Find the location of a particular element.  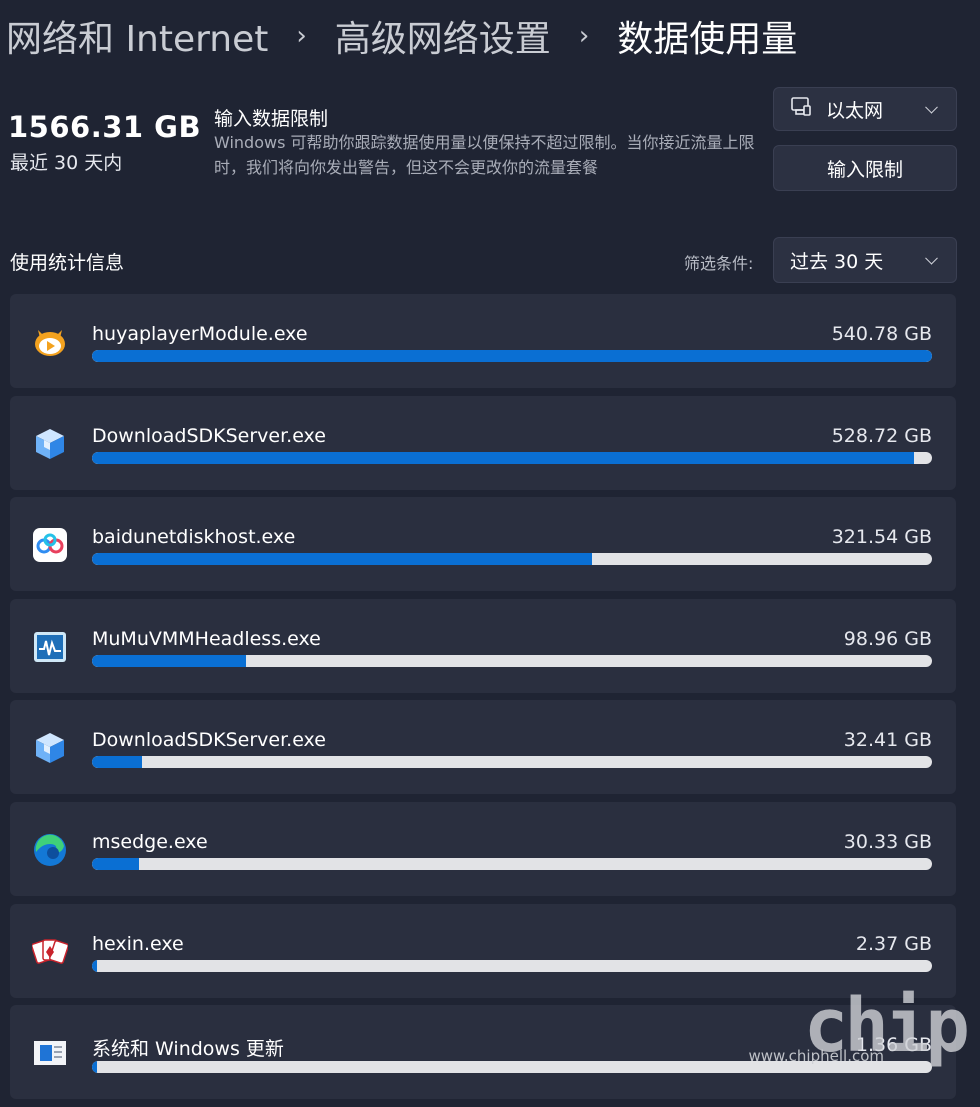

breadcrumb-advanced-network: 高级网络设置 is located at coordinates (443, 36).